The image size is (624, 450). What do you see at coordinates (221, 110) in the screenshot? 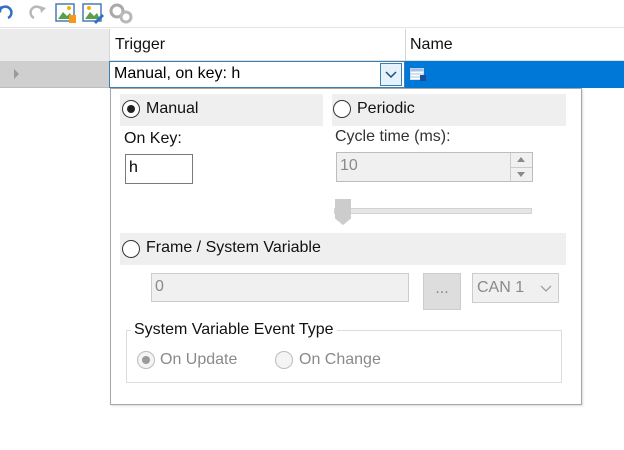
I see `manual-option-row: Manual` at bounding box center [221, 110].